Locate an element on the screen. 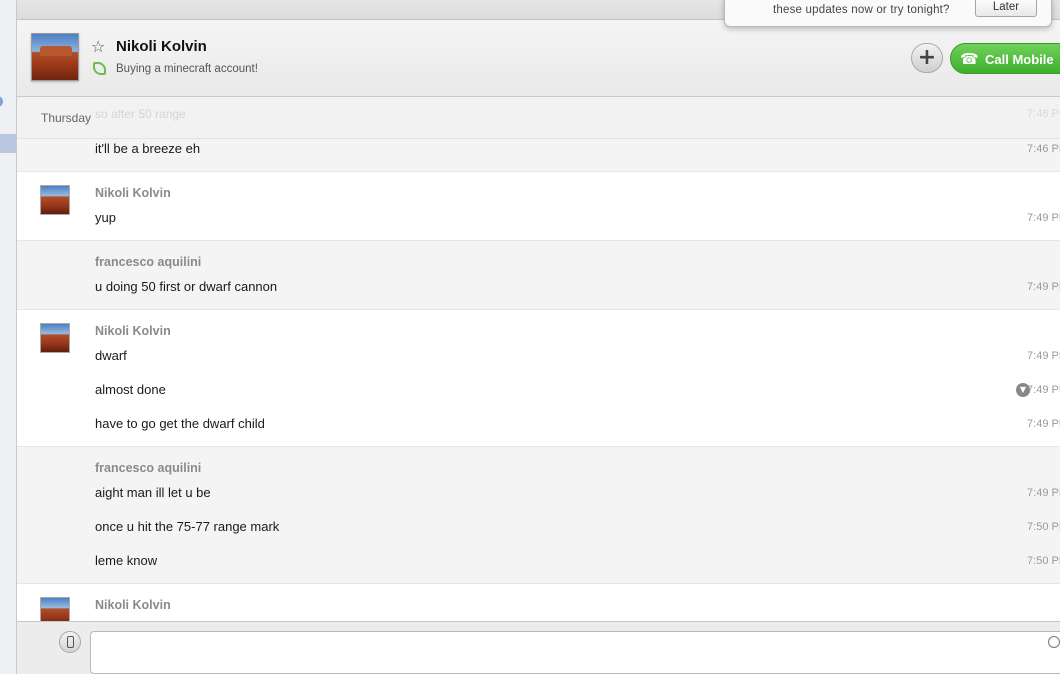  mobile-phone-icon is located at coordinates (70, 642).